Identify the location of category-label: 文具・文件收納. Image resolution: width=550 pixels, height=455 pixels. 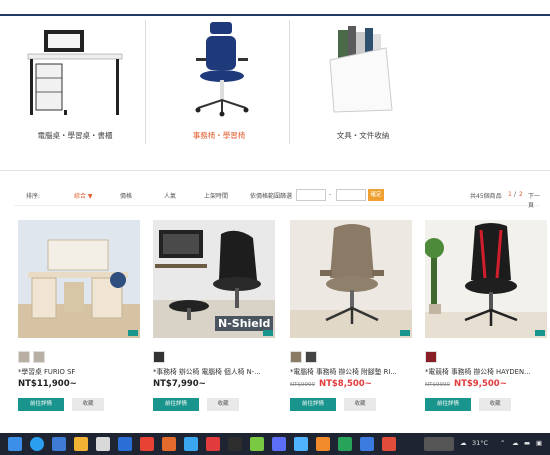
(363, 135).